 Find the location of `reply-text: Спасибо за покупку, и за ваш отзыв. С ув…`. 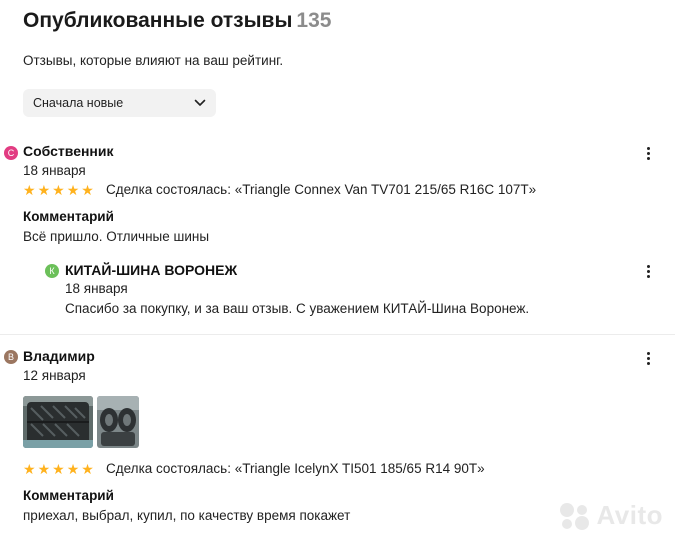

reply-text: Спасибо за покупку, и за ваш отзыв. С ув… is located at coordinates (297, 308).